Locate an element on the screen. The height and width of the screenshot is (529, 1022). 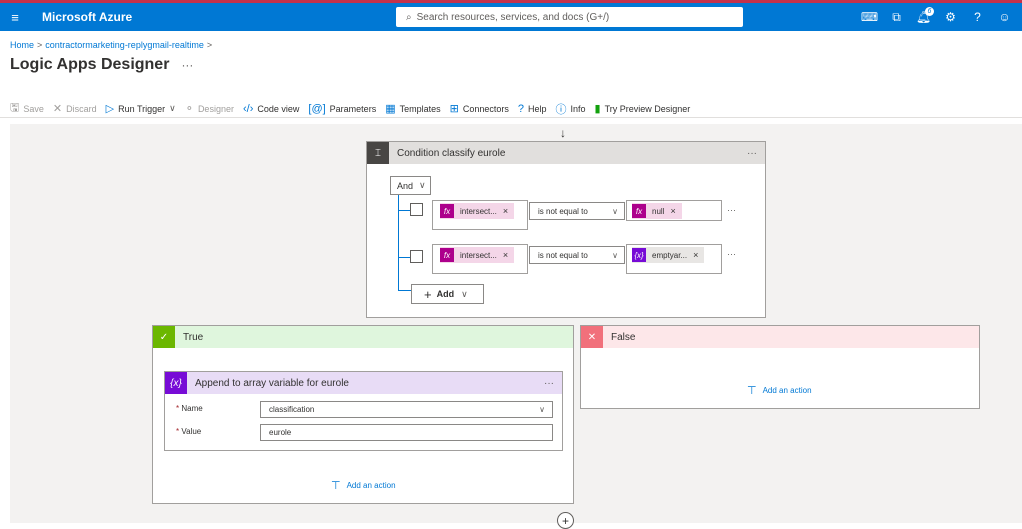
condition-more-icon: ··· is located at coordinates (752, 153).